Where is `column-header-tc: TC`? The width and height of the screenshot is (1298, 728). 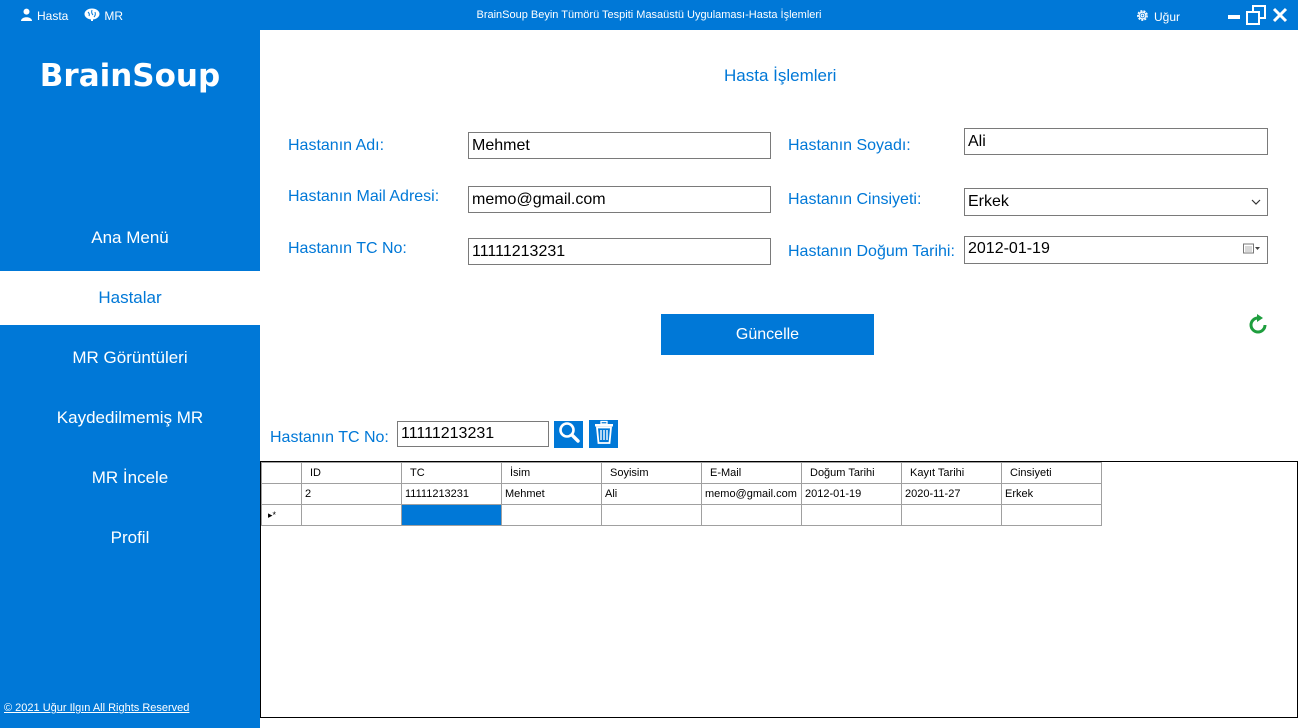 column-header-tc: TC is located at coordinates (451, 473).